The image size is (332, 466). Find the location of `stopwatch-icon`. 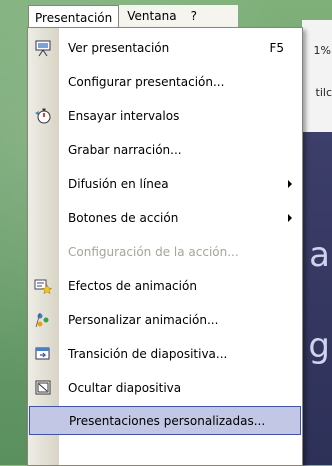

stopwatch-icon is located at coordinates (43, 116).